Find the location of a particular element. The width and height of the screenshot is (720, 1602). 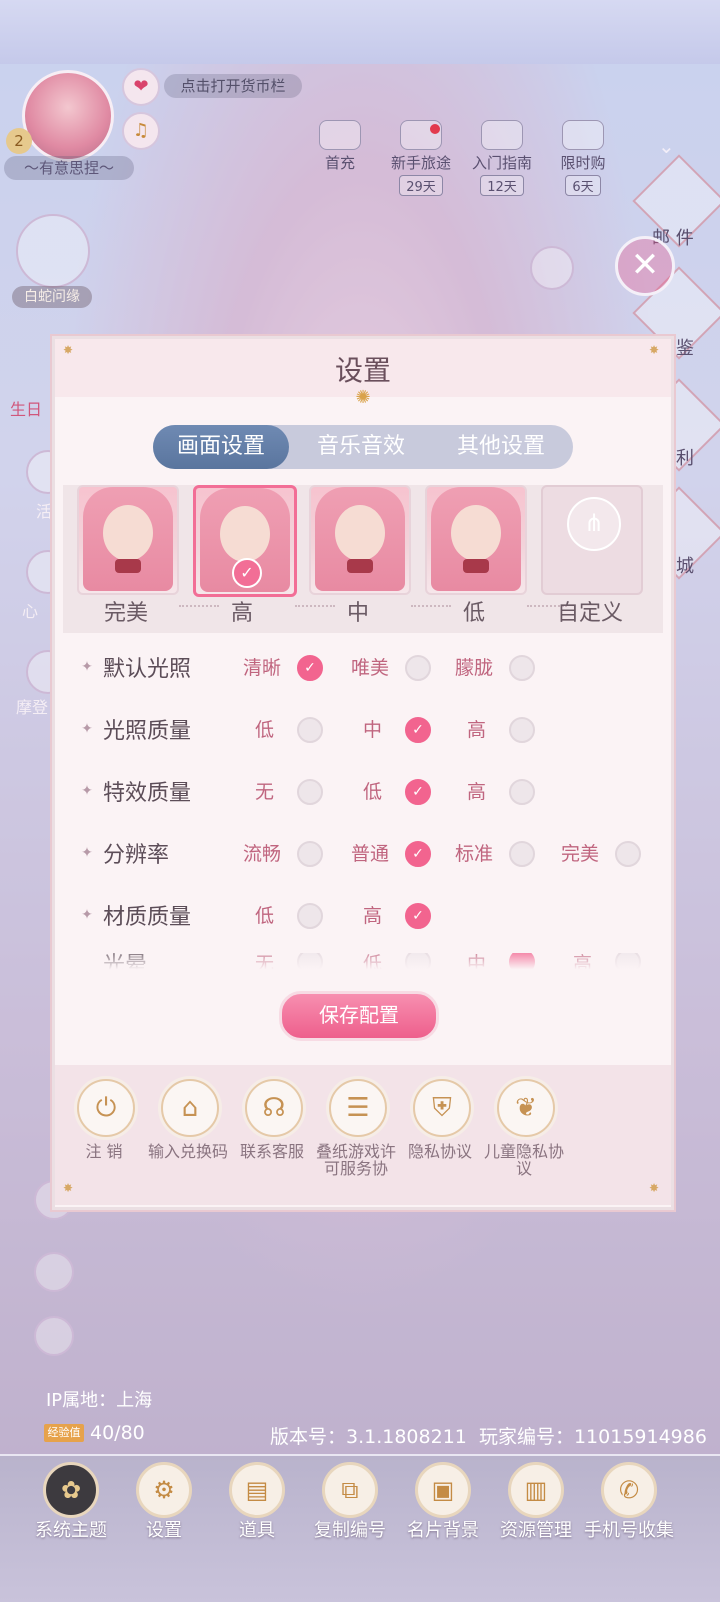

gear-icon: ⚙ is located at coordinates (164, 1490).